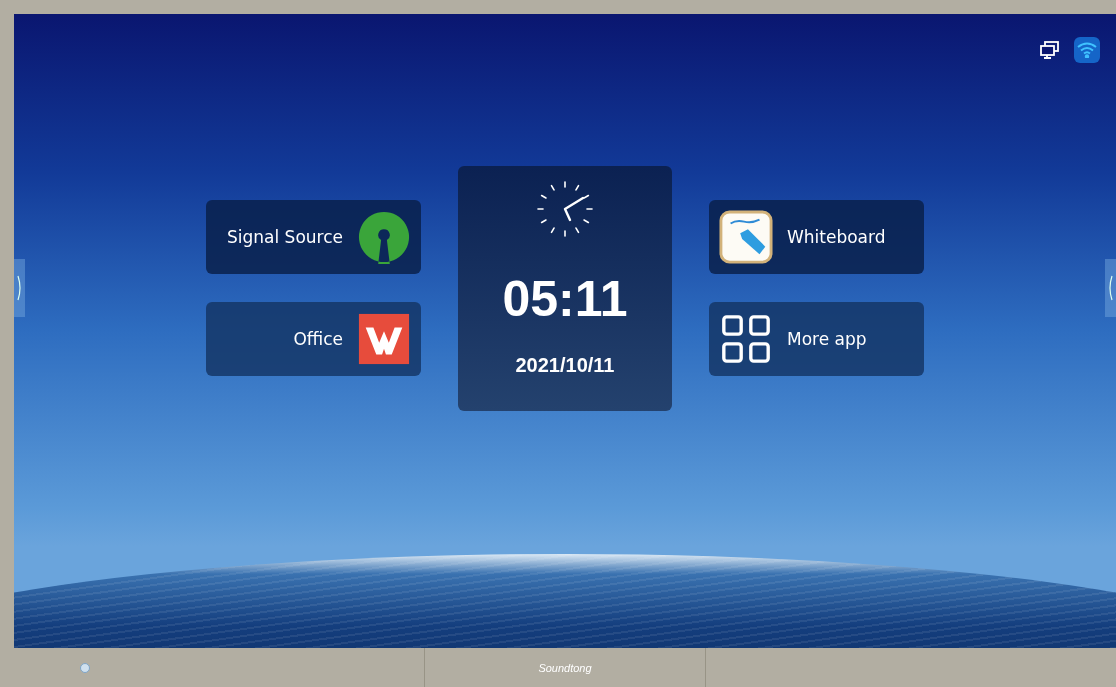 The width and height of the screenshot is (1116, 687). Describe the element at coordinates (1050, 50) in the screenshot. I see `dual-monitor-icon` at that location.